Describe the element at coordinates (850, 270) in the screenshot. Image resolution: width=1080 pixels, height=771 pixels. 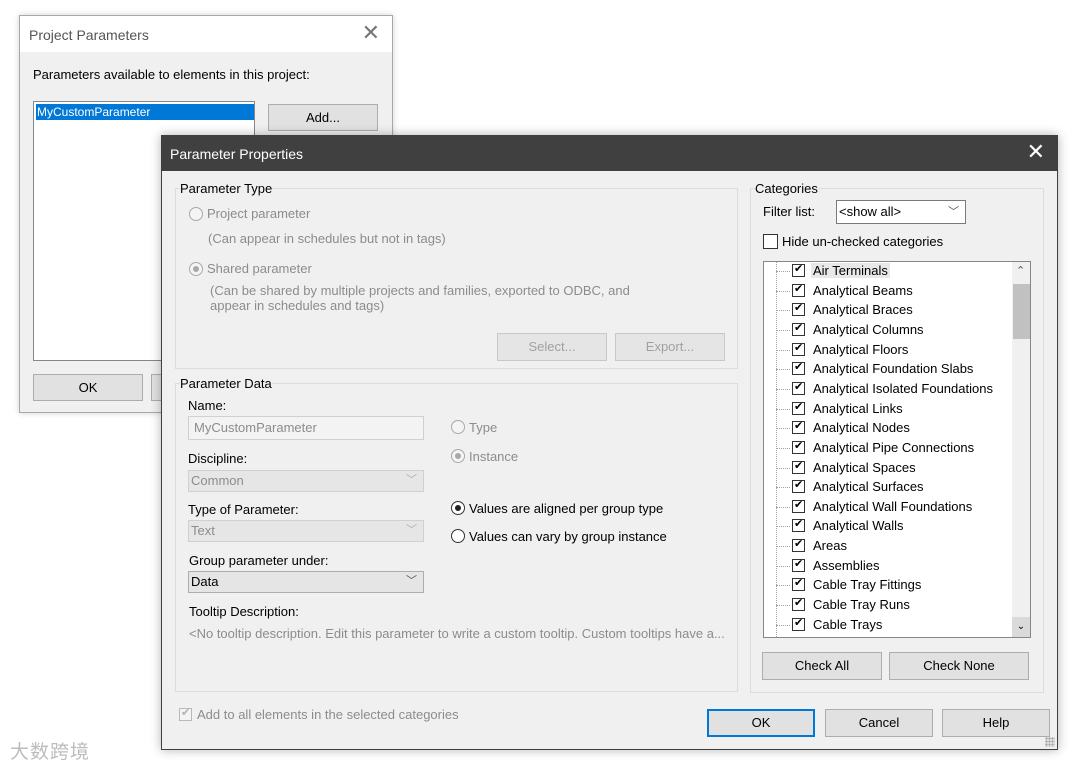
I see `category-label: Air Terminals` at that location.